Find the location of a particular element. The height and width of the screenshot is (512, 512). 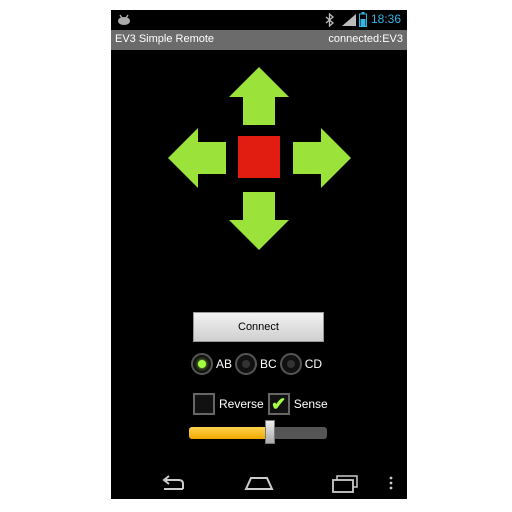

radio-ab-label: AB is located at coordinates (224, 364).